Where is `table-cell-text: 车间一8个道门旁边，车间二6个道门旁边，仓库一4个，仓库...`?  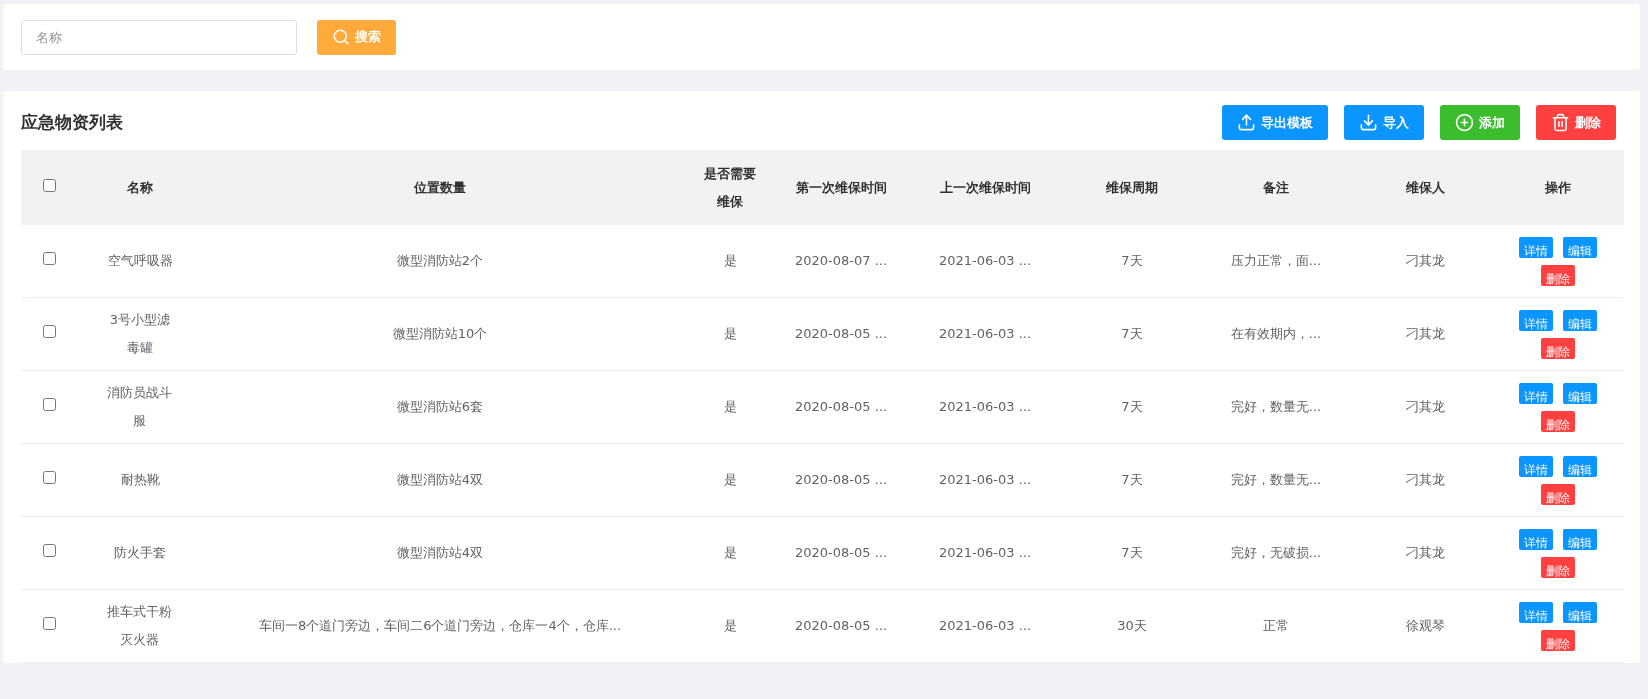
table-cell-text: 车间一8个道门旁边，车间二6个道门旁边，仓库一4个，仓库... is located at coordinates (440, 626).